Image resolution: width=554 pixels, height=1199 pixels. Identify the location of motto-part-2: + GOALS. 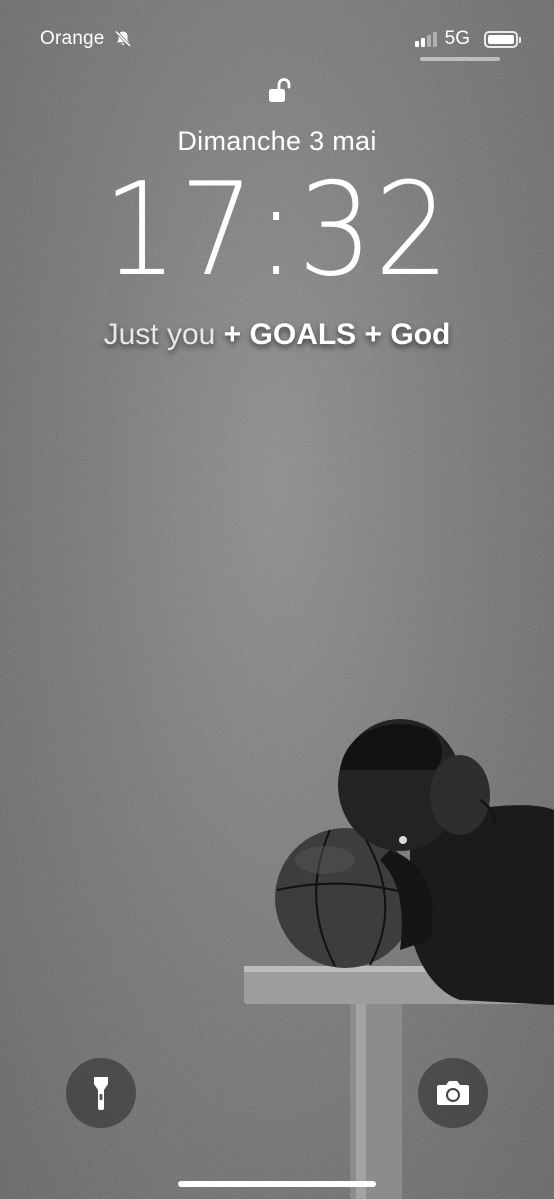
(290, 334).